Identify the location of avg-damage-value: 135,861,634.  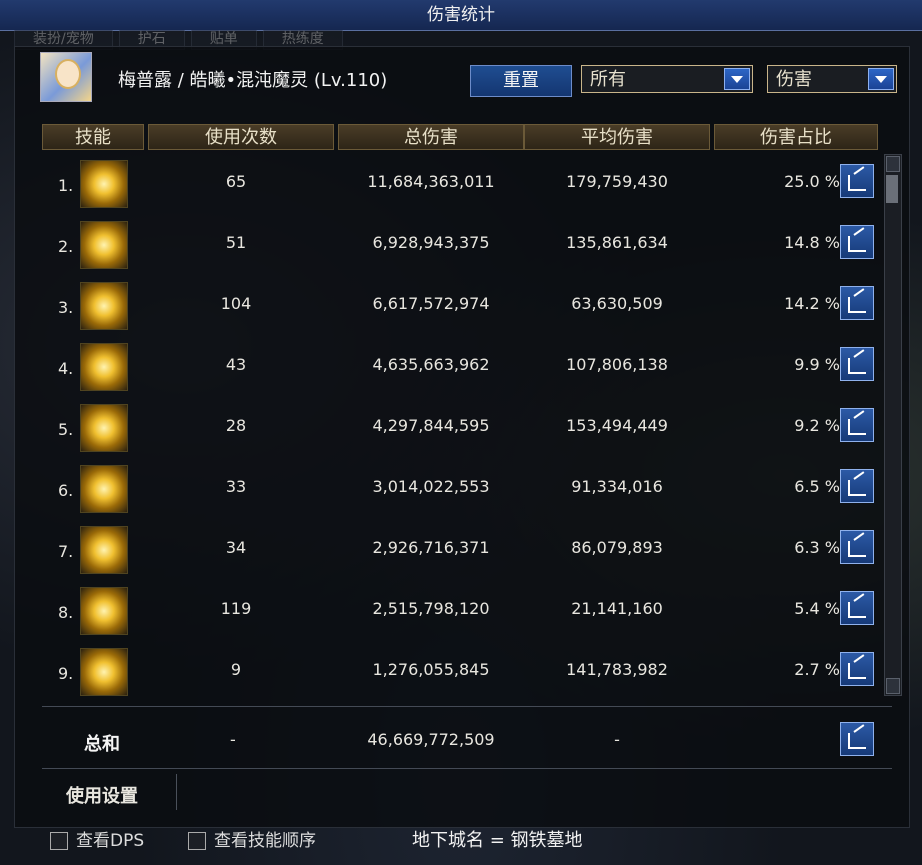
(617, 242).